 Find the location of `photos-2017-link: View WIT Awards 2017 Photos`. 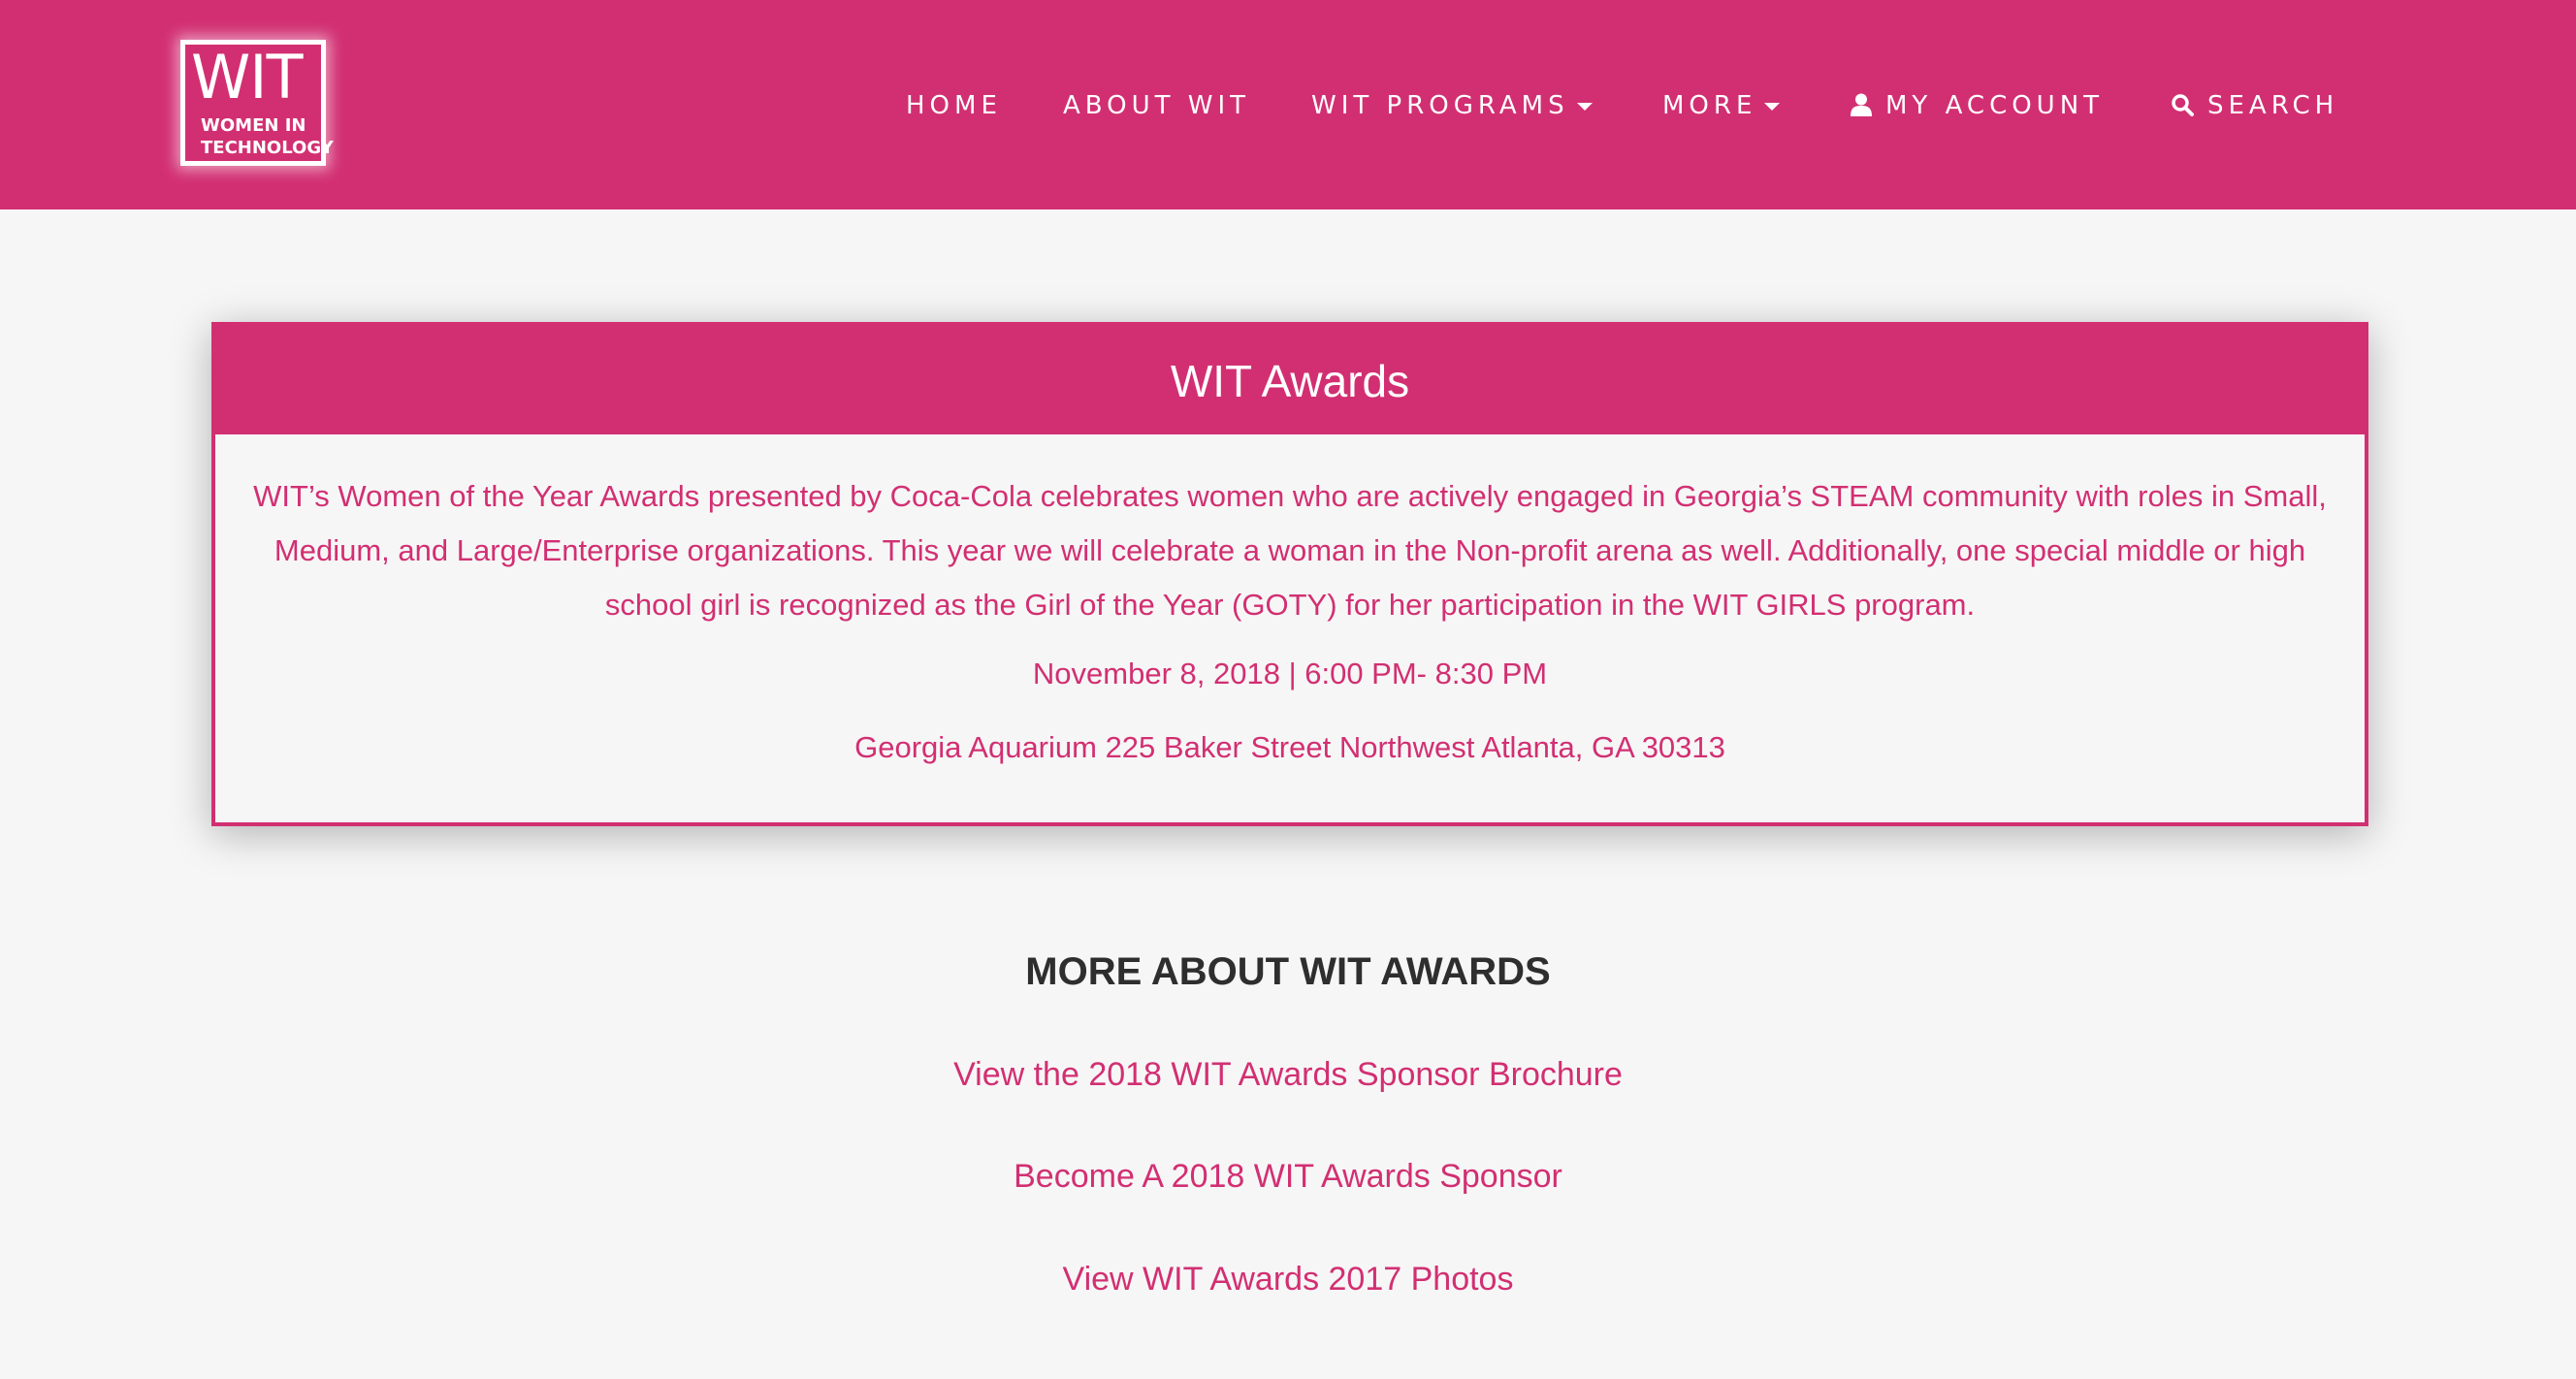

photos-2017-link: View WIT Awards 2017 Photos is located at coordinates (1288, 1279).